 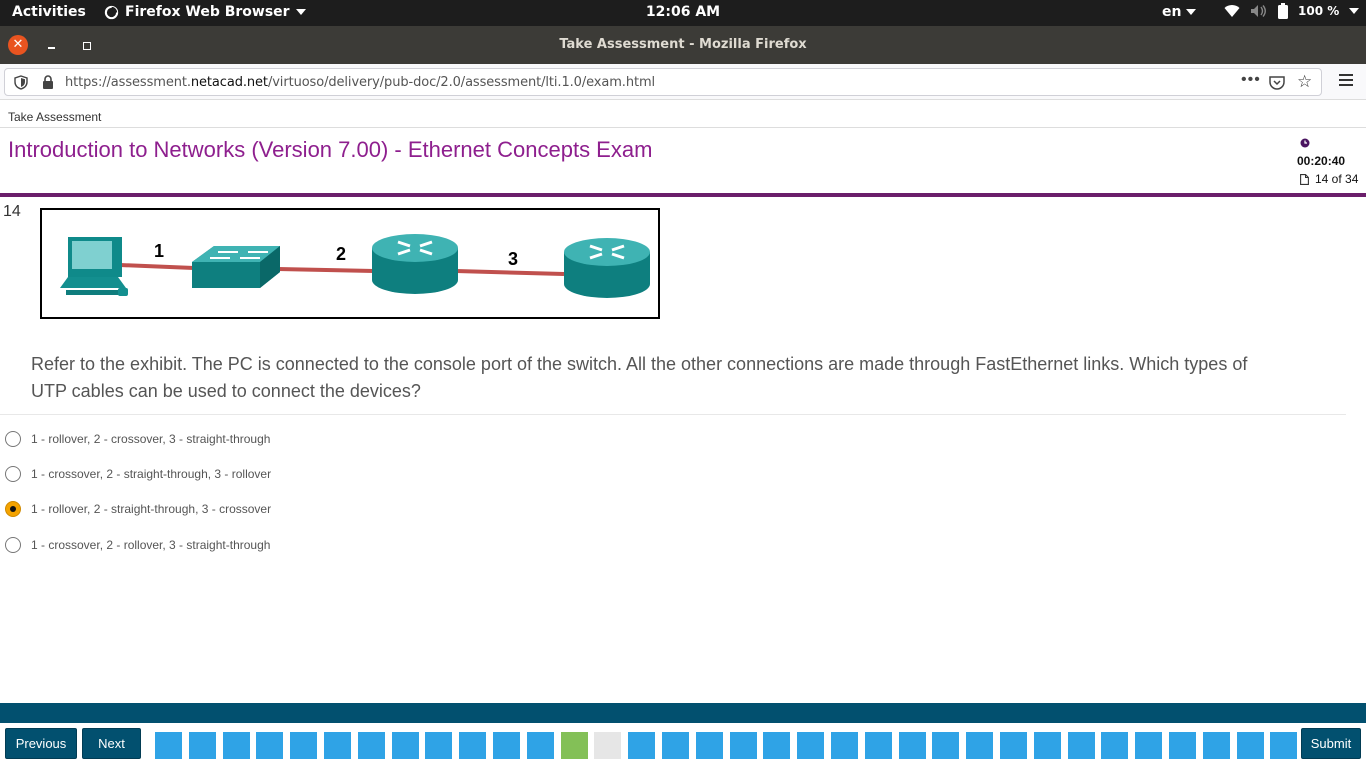 I want to click on app-menu-label: Firefox Web Browser, so click(x=207, y=12).